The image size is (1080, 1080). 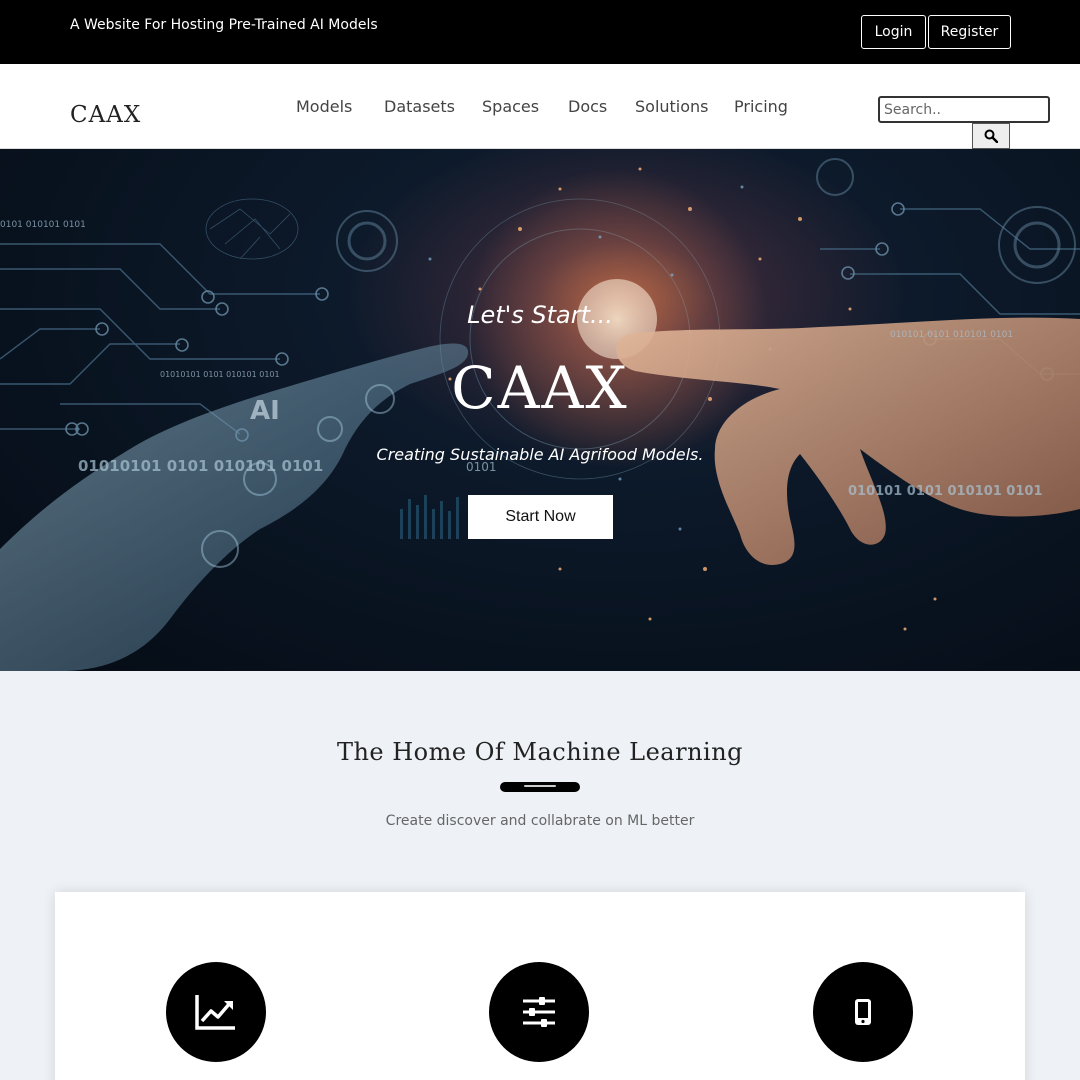 I want to click on search-input, so click(x=964, y=109).